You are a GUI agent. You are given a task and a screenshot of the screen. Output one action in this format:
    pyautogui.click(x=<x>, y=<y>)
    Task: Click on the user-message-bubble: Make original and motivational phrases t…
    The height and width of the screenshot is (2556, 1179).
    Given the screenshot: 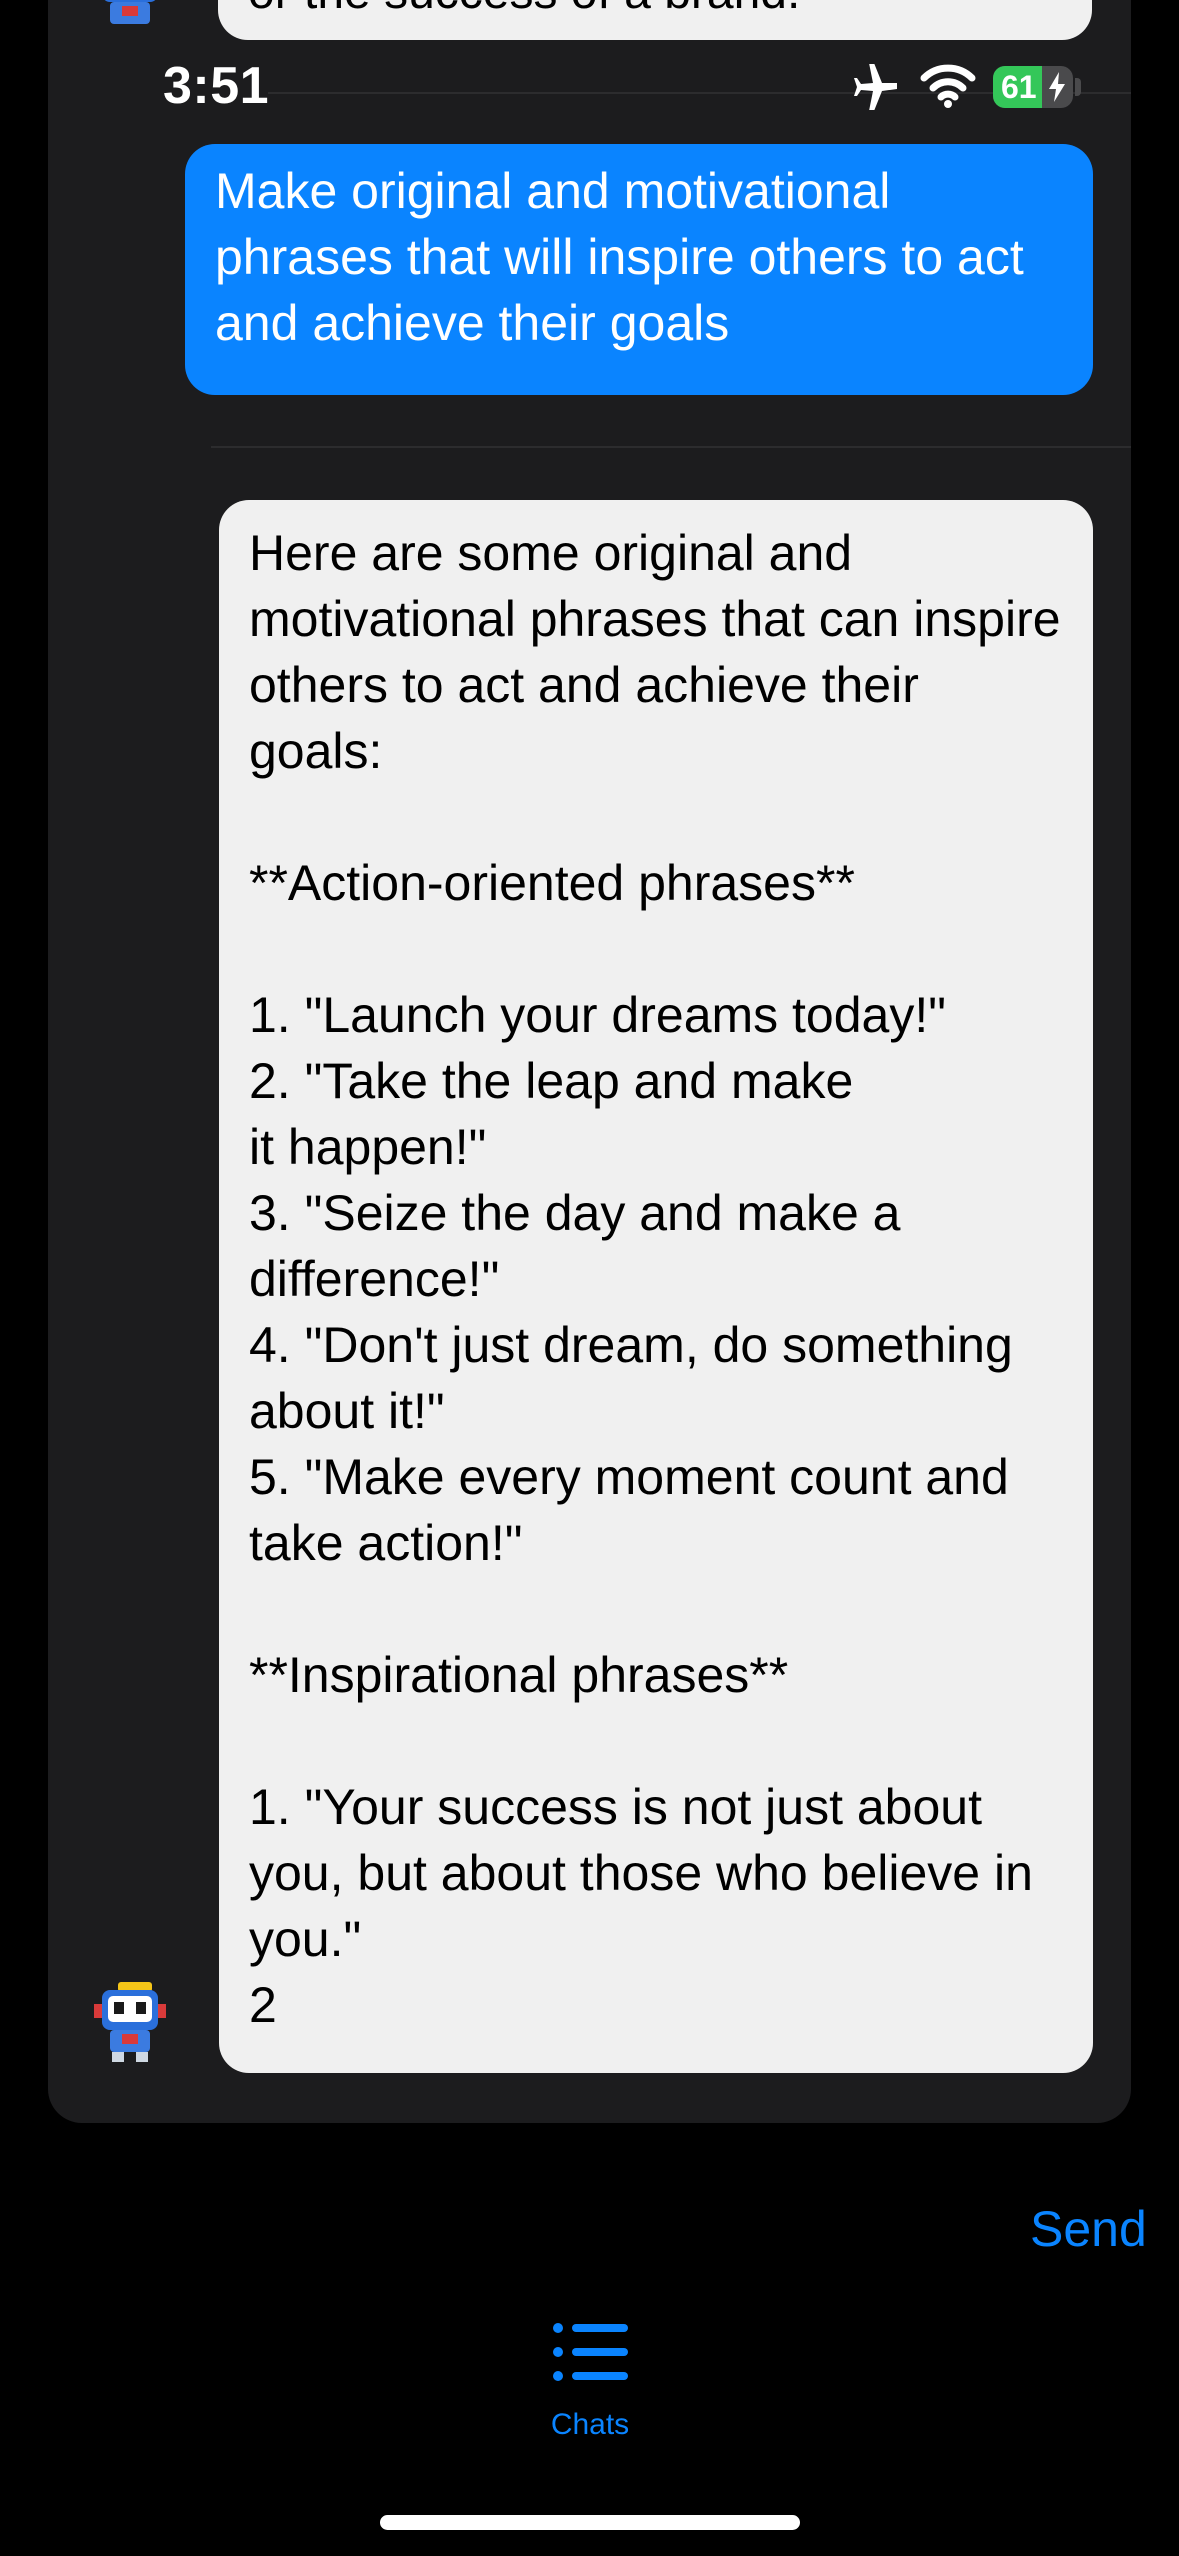 What is the action you would take?
    pyautogui.click(x=639, y=269)
    